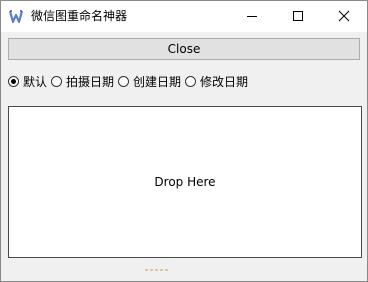  I want to click on close-button: Close, so click(184, 49).